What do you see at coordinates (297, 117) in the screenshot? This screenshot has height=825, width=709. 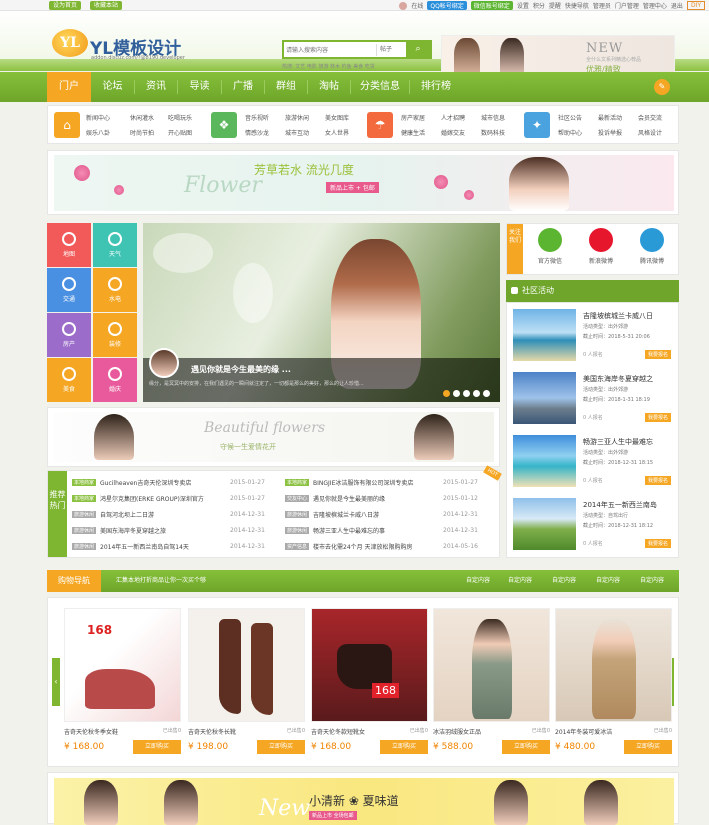 I see `category-link: 旅游休闲` at bounding box center [297, 117].